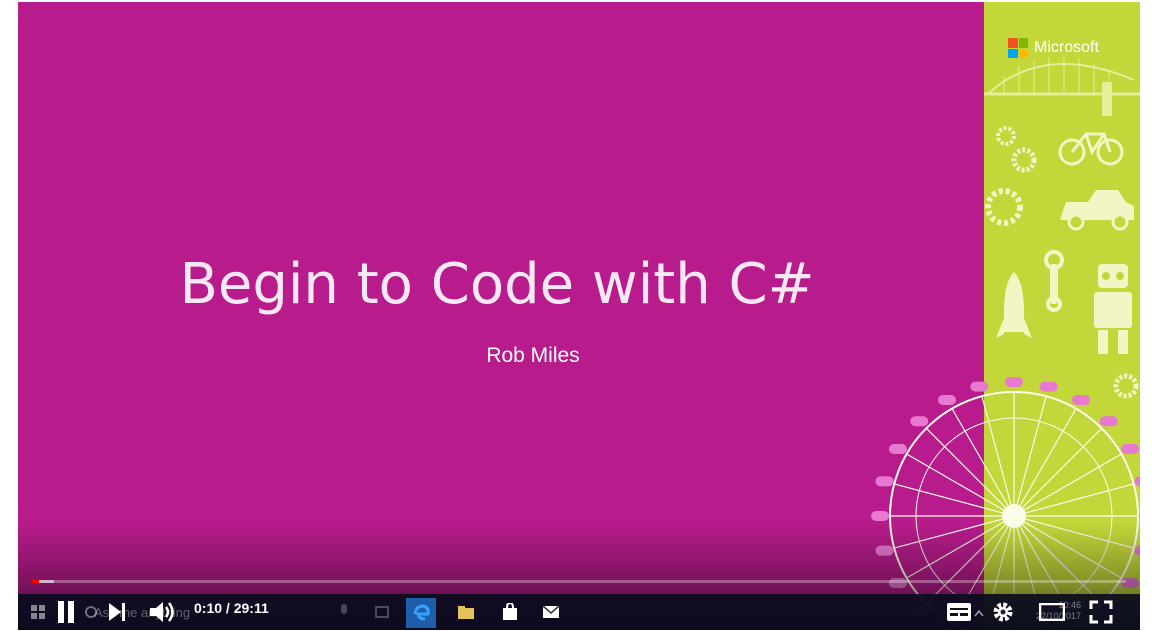 This screenshot has width=1152, height=631. What do you see at coordinates (1070, 605) in the screenshot?
I see `taskbar-clock-time: 10:46` at bounding box center [1070, 605].